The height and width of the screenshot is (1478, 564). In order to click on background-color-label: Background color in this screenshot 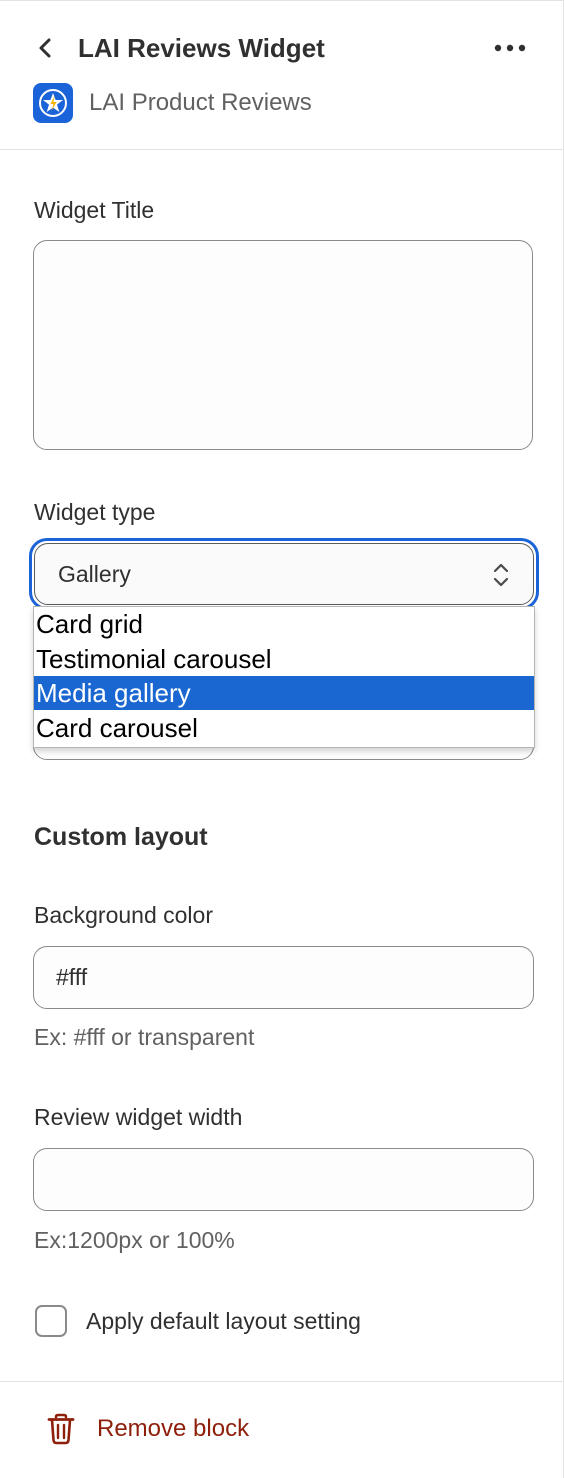, I will do `click(123, 915)`.